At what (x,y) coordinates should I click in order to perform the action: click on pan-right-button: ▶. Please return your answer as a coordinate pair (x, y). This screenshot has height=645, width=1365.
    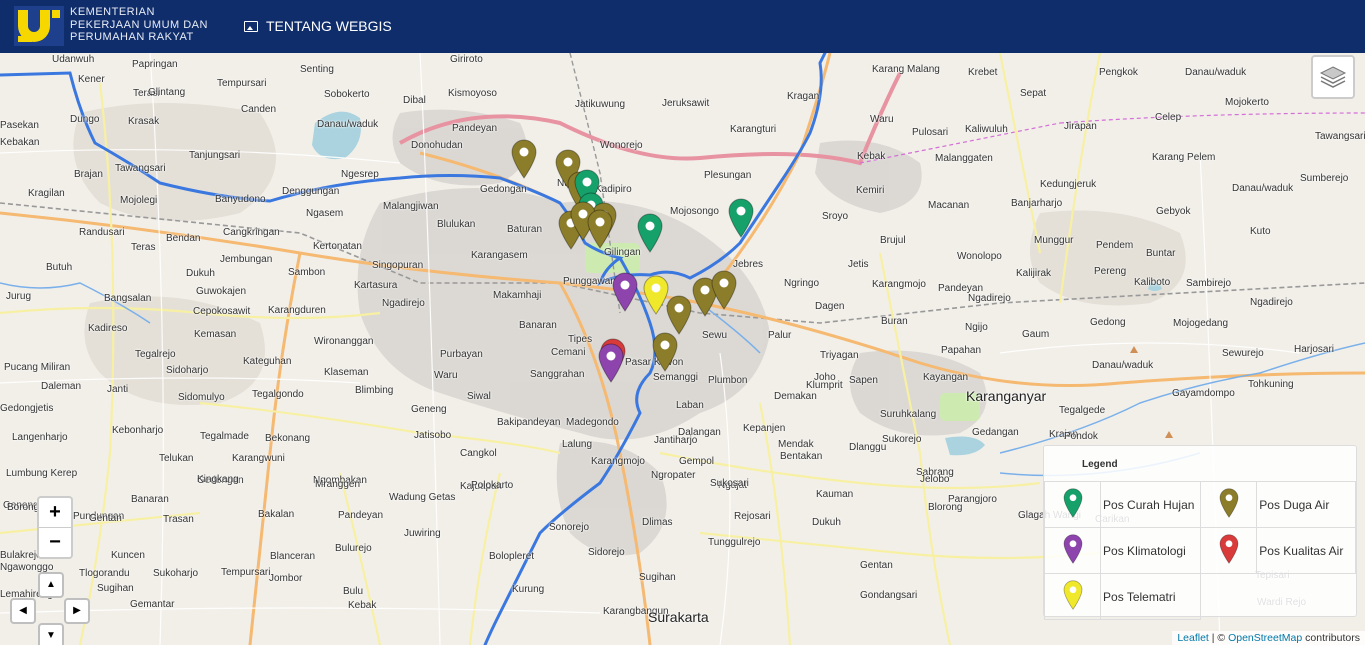
    Looking at the image, I should click on (77, 611).